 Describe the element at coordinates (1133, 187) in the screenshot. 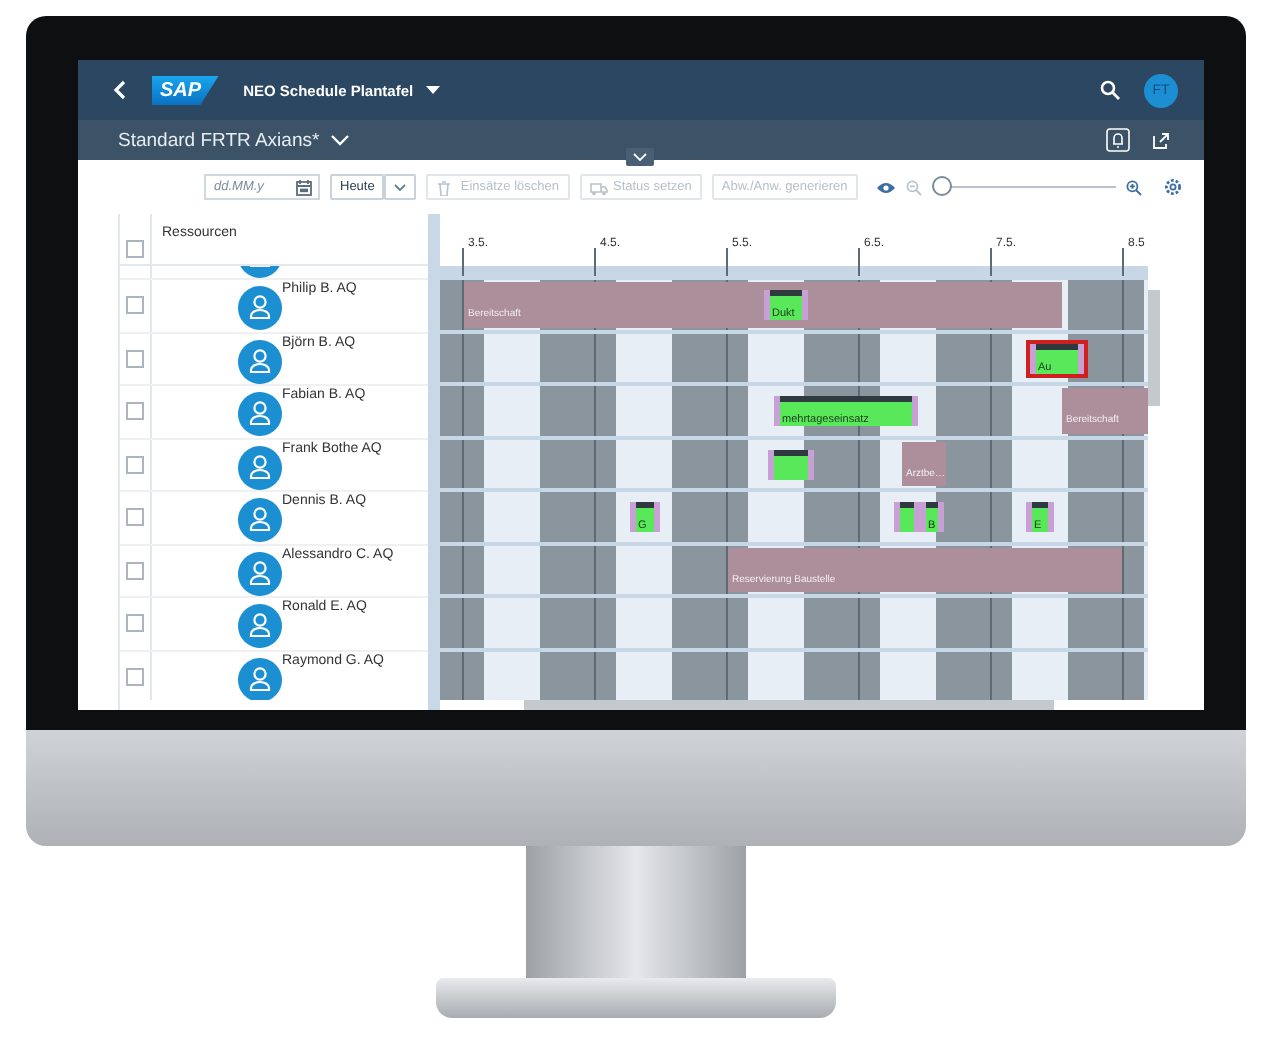

I see `zoom-in-icon` at that location.